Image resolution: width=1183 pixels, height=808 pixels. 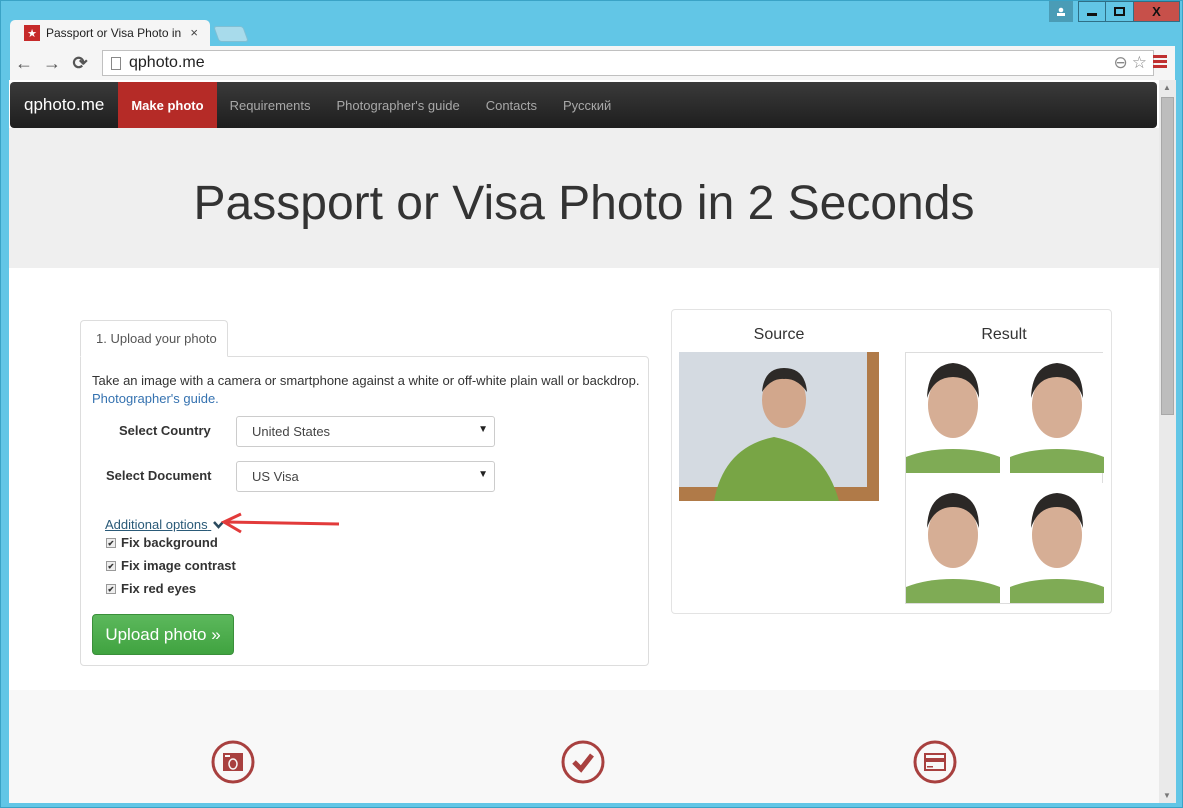 I want to click on photographers-guide-link: Photographer's guide., so click(x=155, y=398).